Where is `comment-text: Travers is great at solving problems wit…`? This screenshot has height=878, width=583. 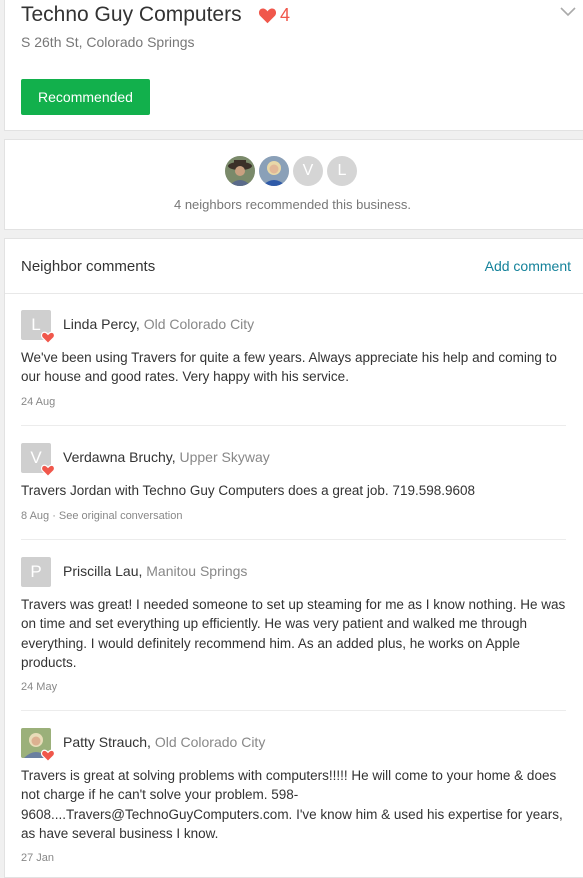
comment-text: Travers is great at solving problems wit… is located at coordinates (292, 804).